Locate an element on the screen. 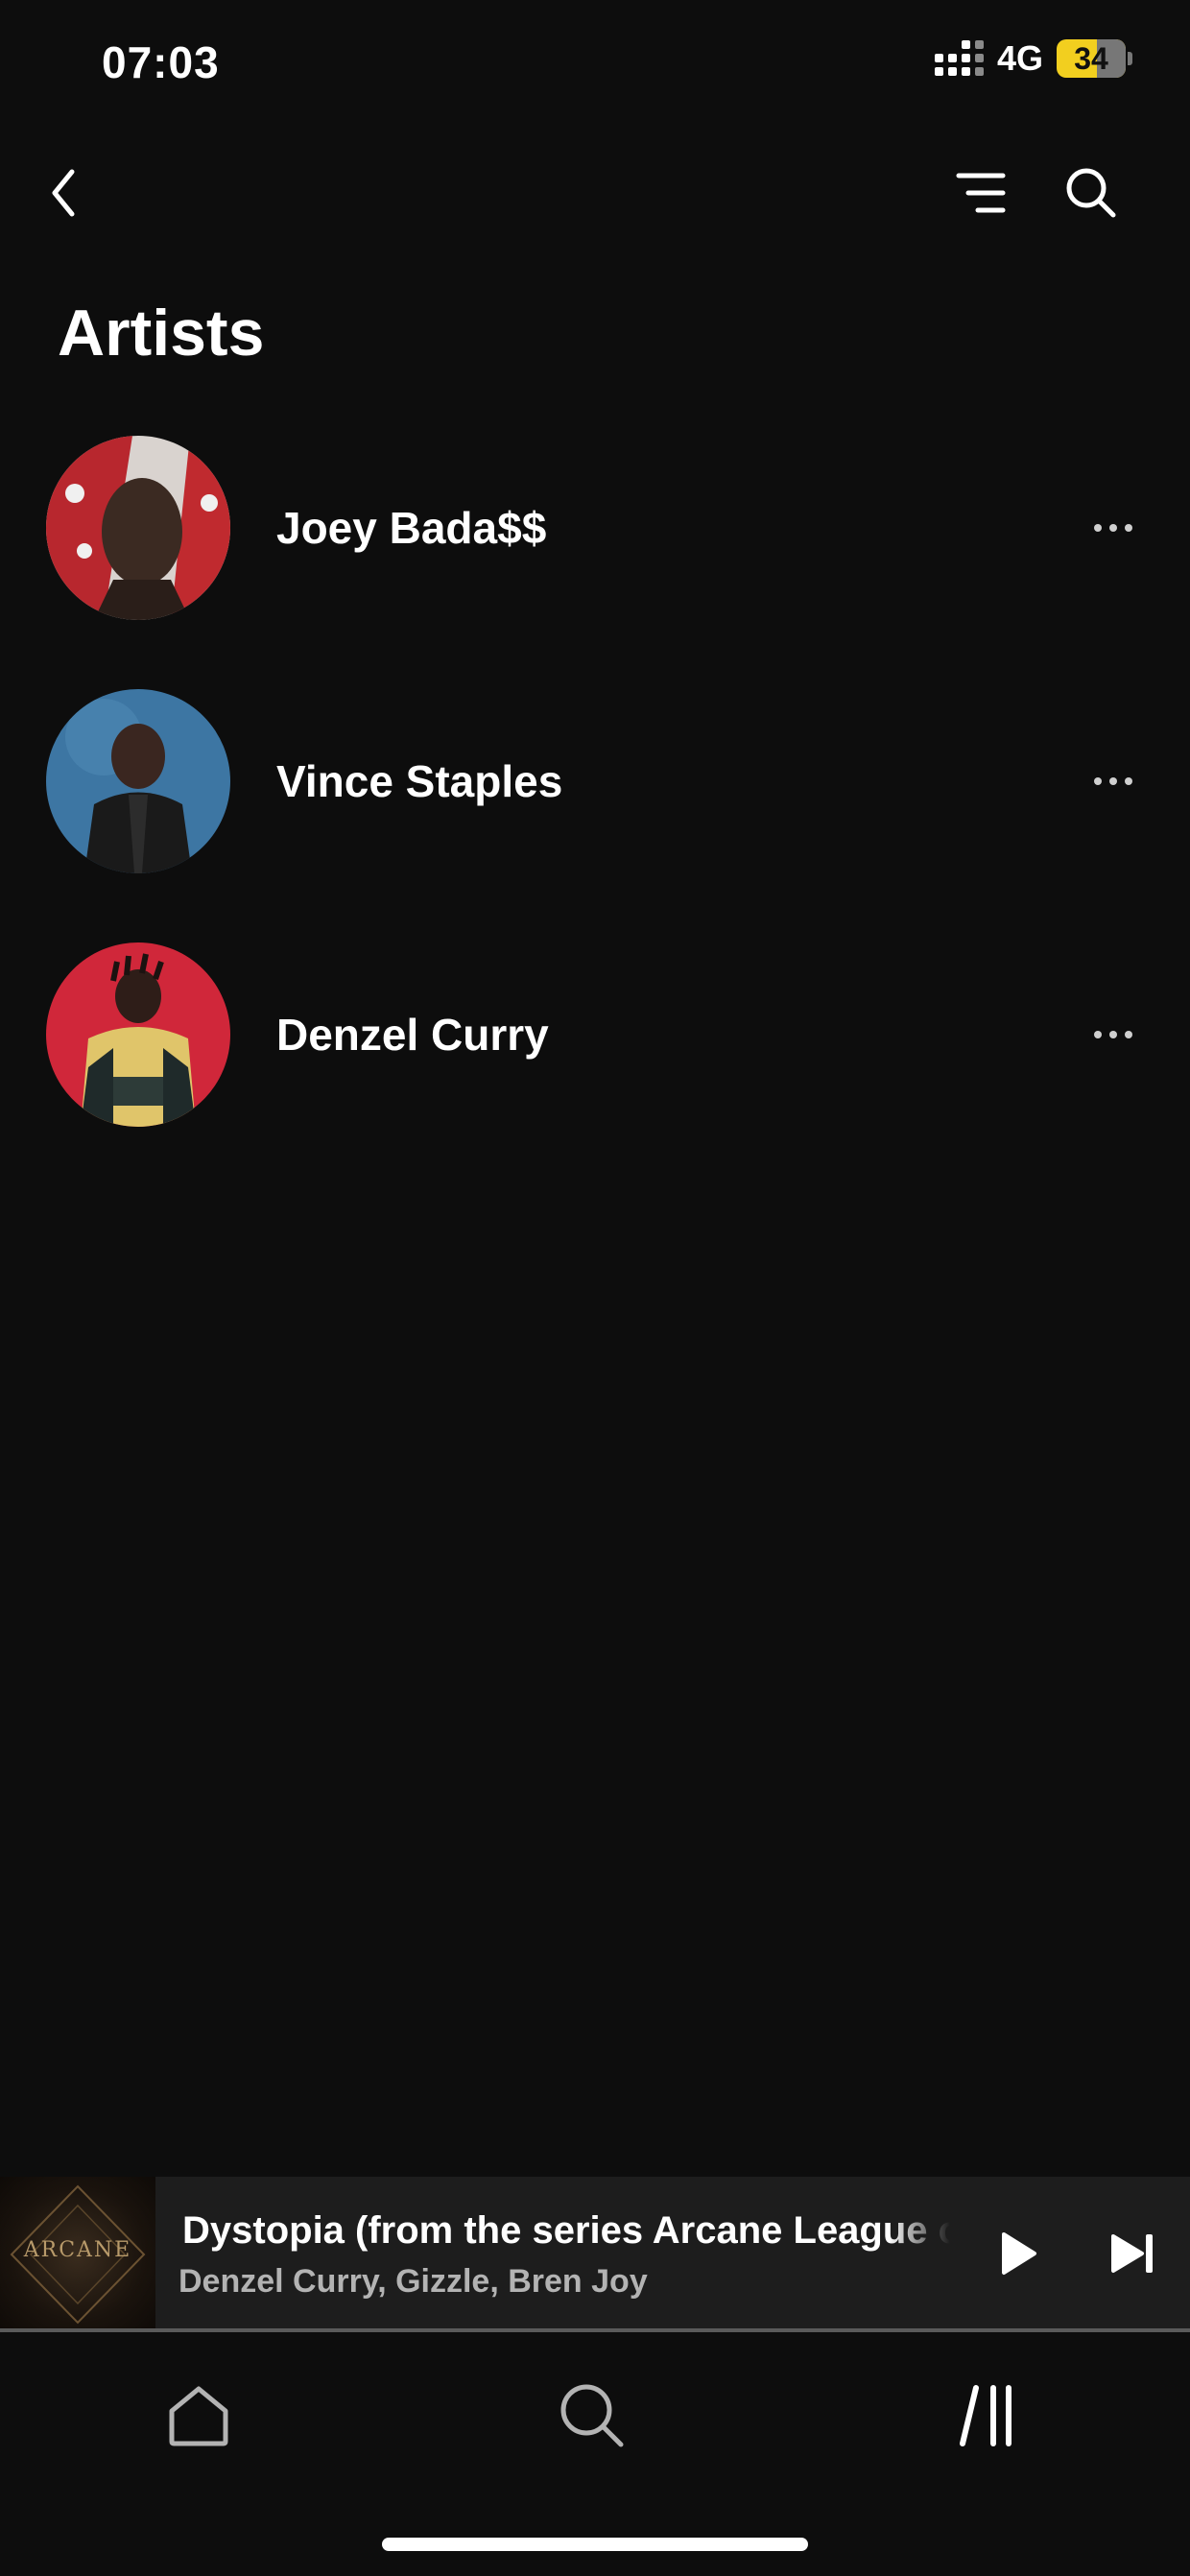  album-art: ARCANE is located at coordinates (78, 2254).